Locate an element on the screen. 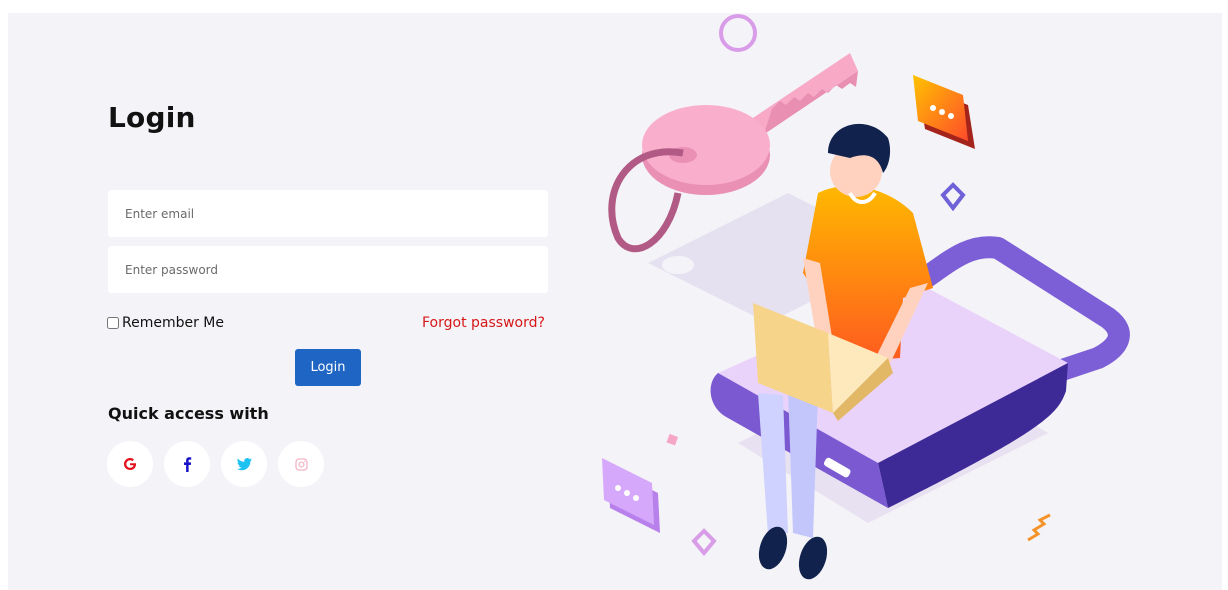  facebook-icon is located at coordinates (188, 464).